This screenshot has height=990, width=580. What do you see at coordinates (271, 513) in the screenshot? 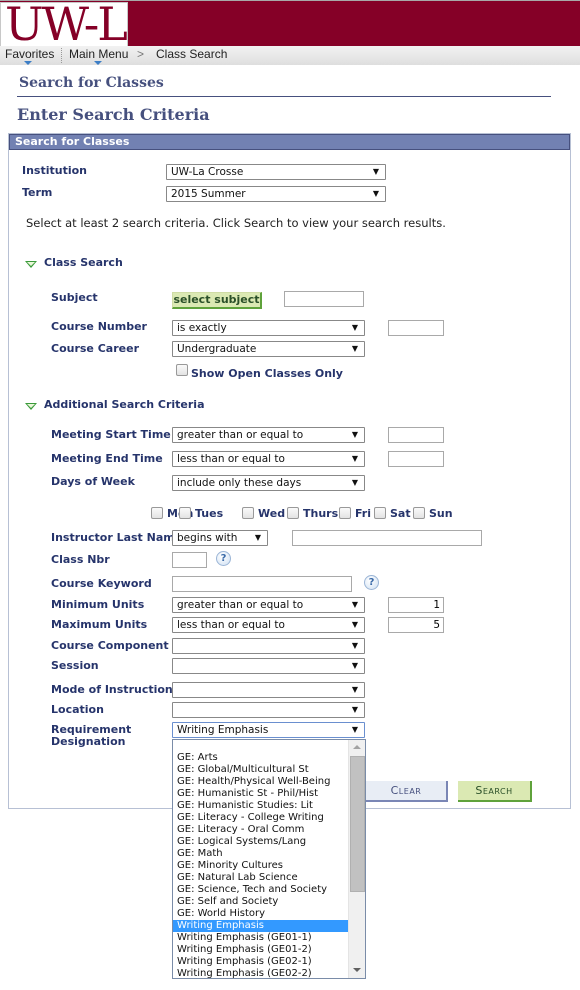
I see `day-label-wed: Wed` at bounding box center [271, 513].